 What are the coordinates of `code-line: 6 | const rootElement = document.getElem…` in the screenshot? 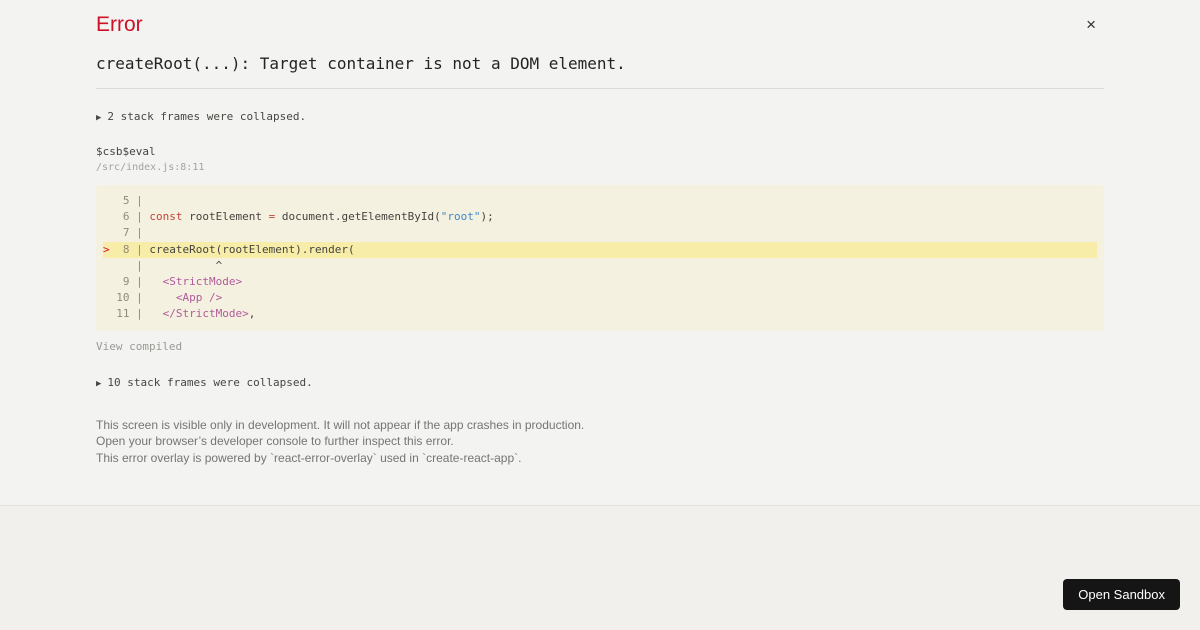 It's located at (600, 217).